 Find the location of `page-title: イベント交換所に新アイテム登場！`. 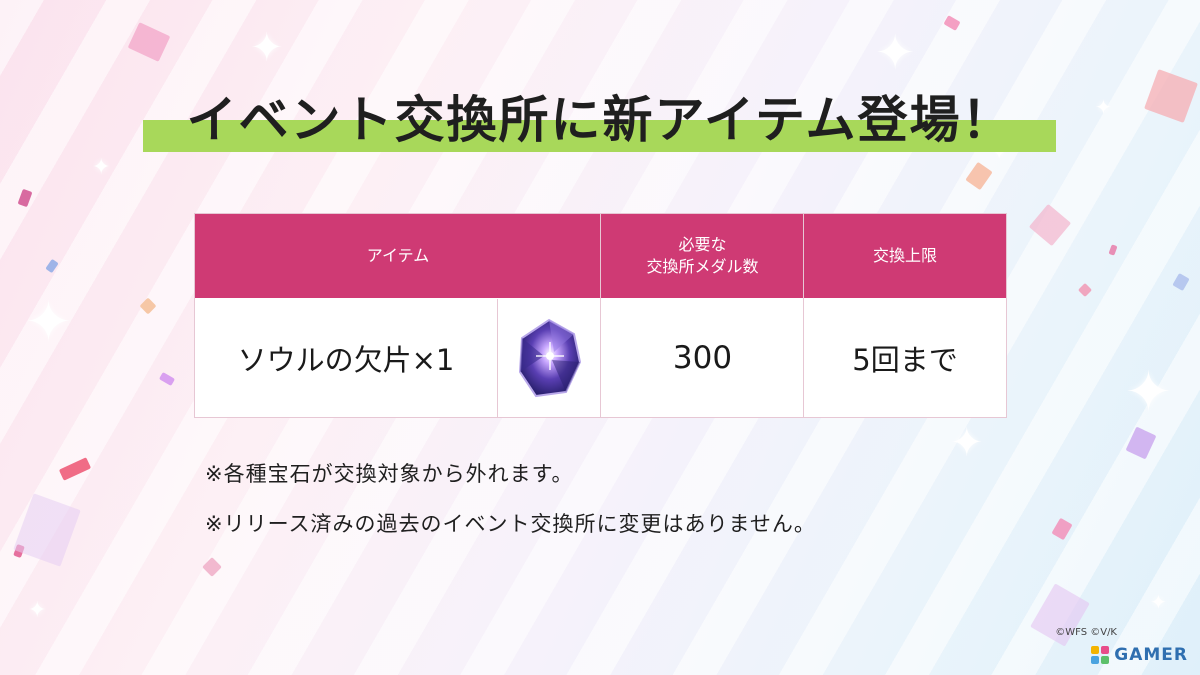

page-title: イベント交換所に新アイテム登場！ is located at coordinates (600, 120).